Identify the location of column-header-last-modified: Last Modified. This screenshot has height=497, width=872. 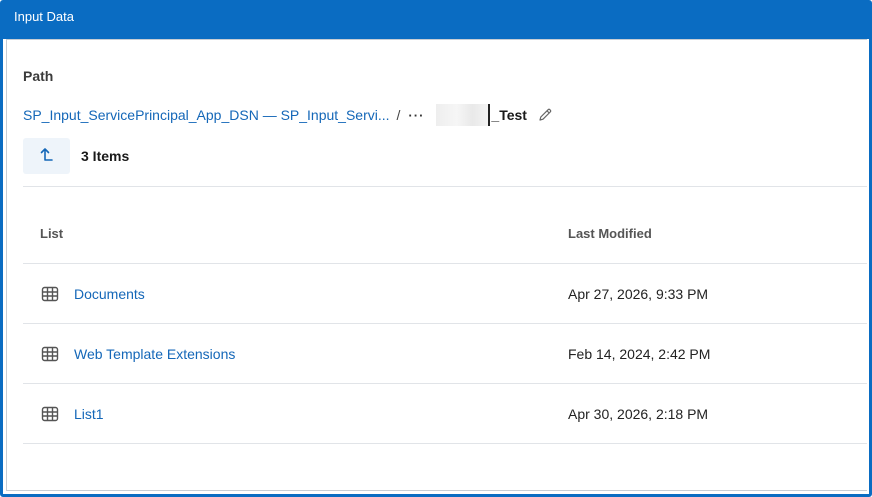
(717, 233).